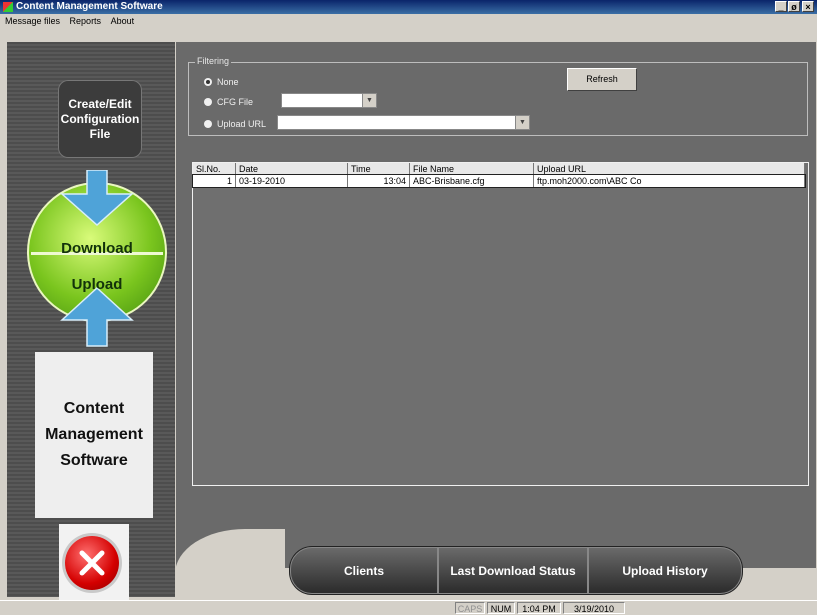 The width and height of the screenshot is (817, 615). What do you see at coordinates (228, 82) in the screenshot?
I see `radio-none-label: None` at bounding box center [228, 82].